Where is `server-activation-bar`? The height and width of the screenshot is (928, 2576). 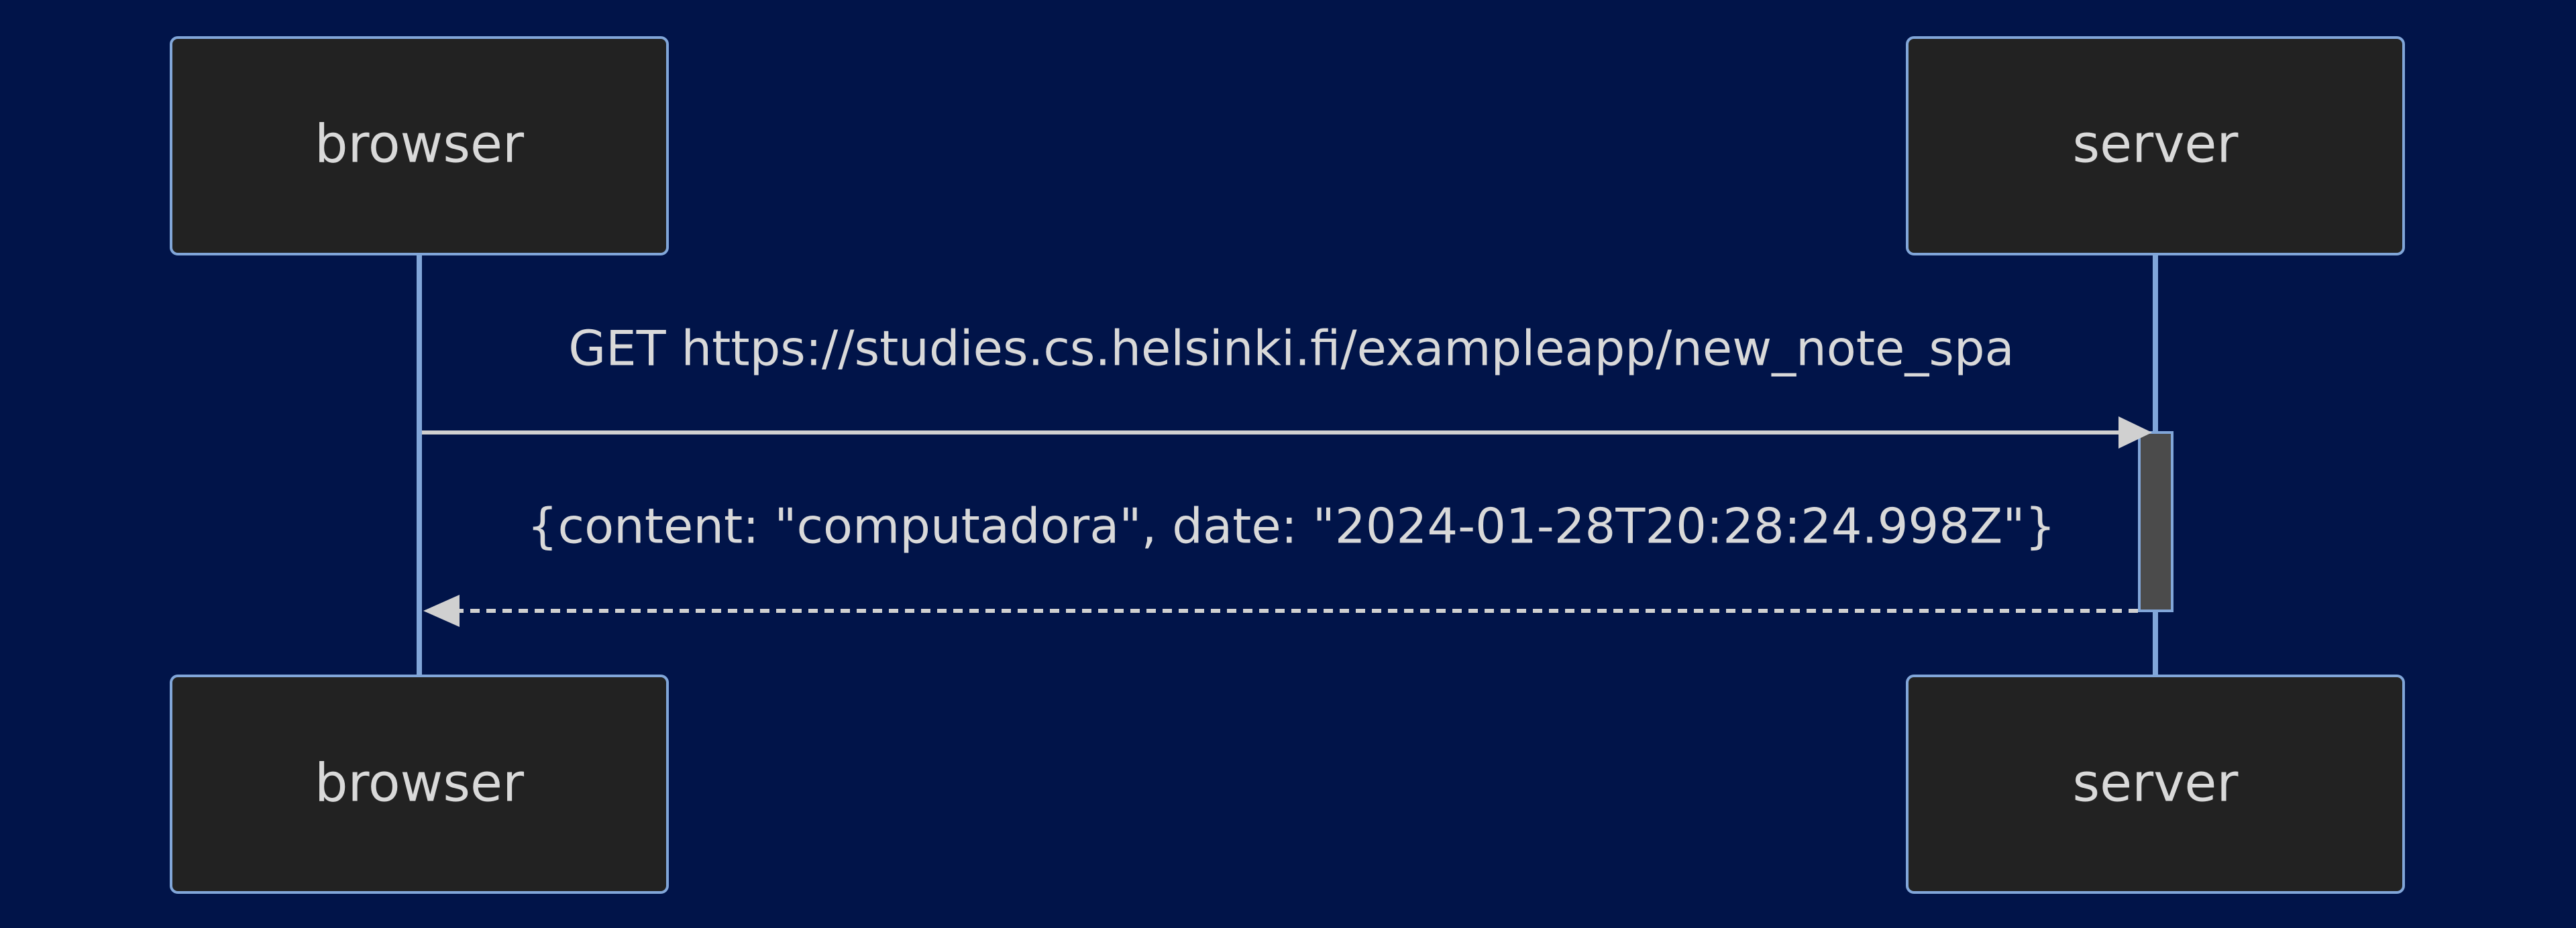 server-activation-bar is located at coordinates (2156, 521).